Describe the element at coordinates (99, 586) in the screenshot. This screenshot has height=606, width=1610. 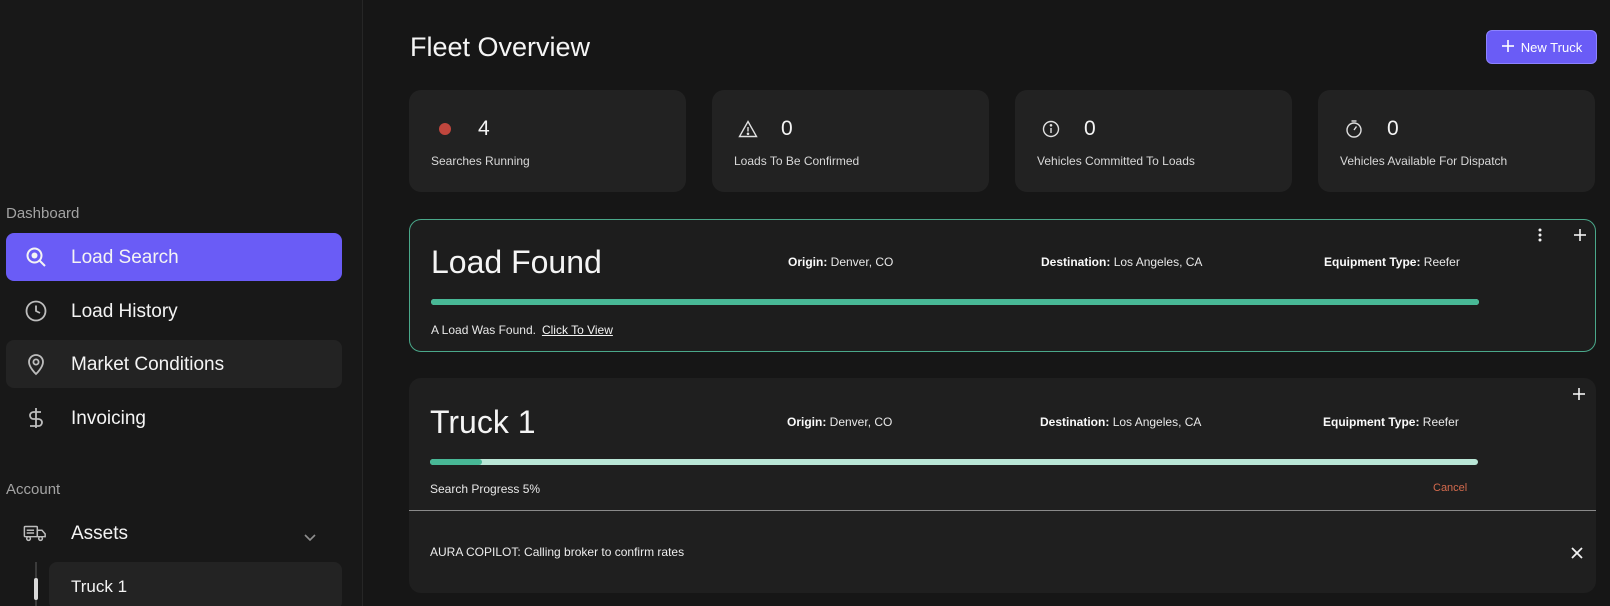
I see `sidebar-subitem-label: Truck 1` at that location.